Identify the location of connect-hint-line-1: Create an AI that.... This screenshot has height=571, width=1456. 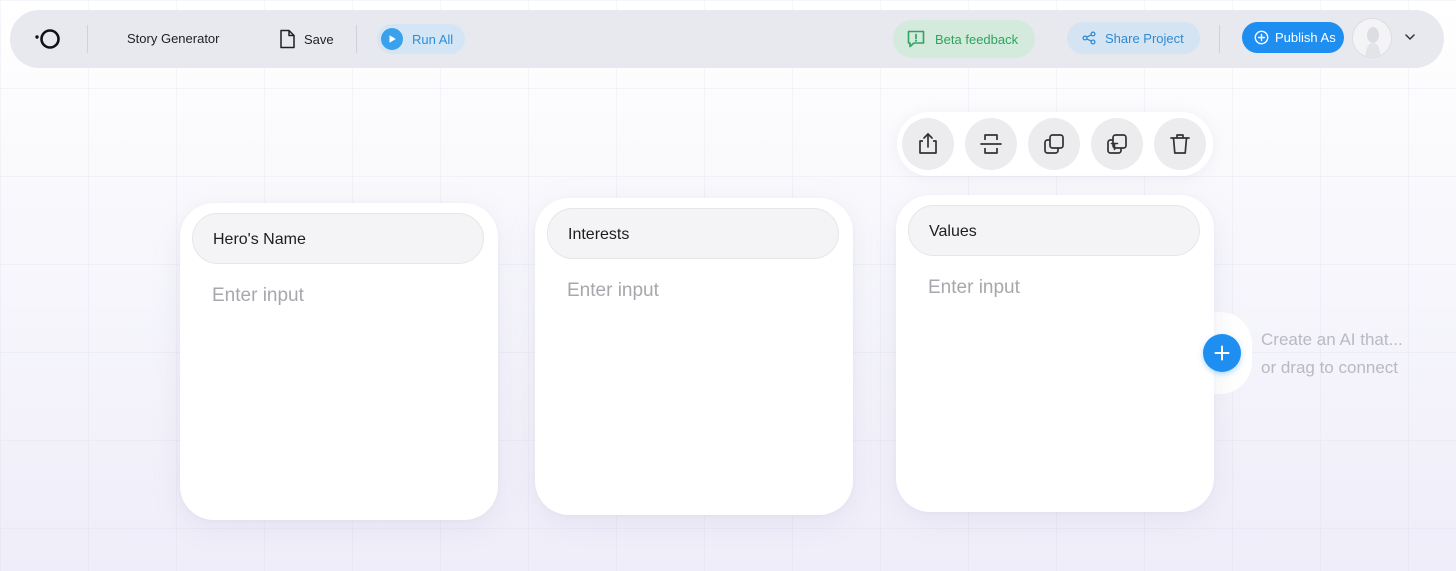
(1332, 339).